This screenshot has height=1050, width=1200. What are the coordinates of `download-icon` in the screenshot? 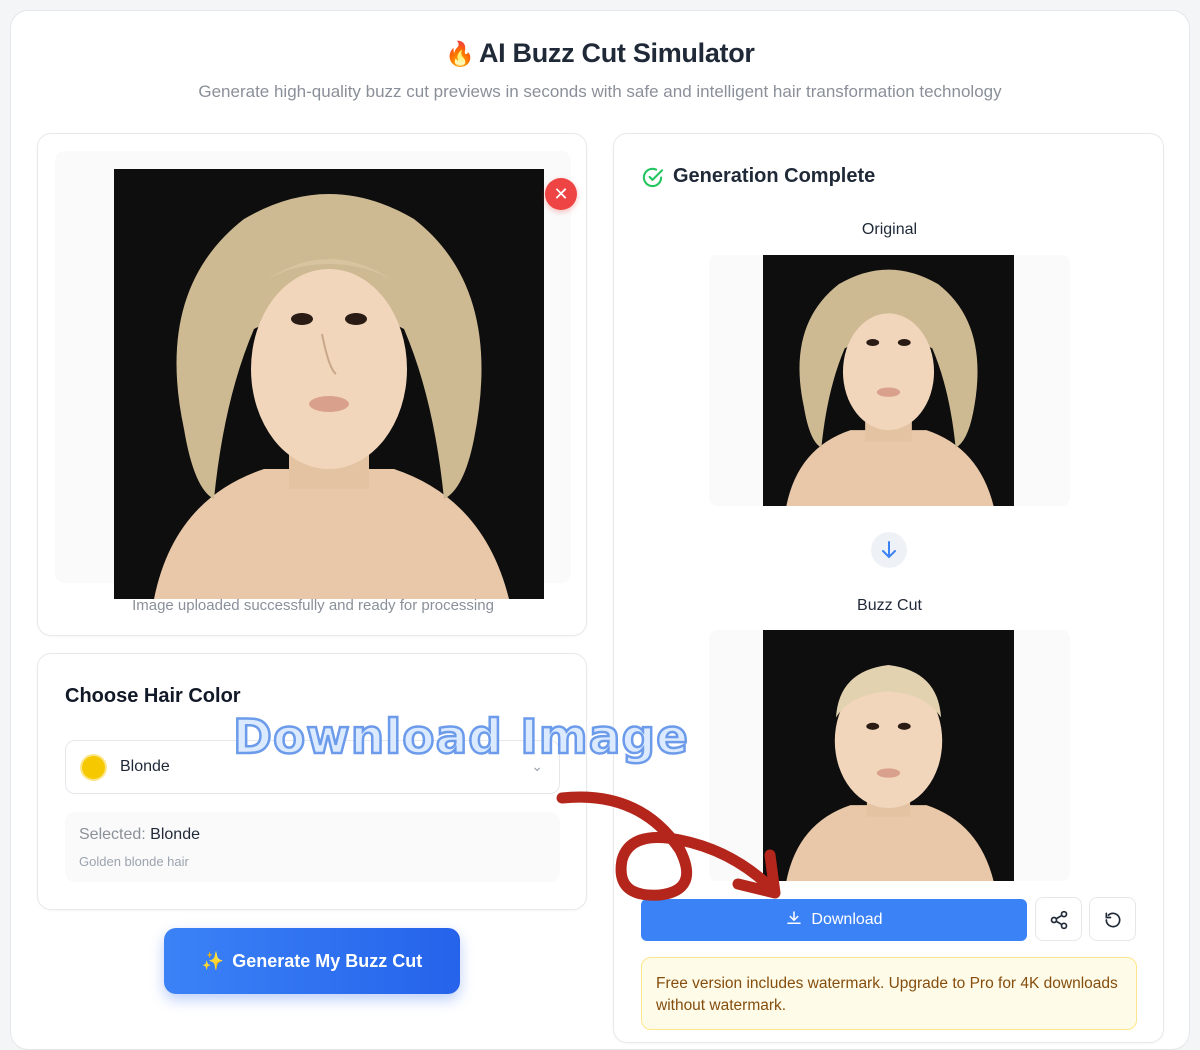 It's located at (794, 917).